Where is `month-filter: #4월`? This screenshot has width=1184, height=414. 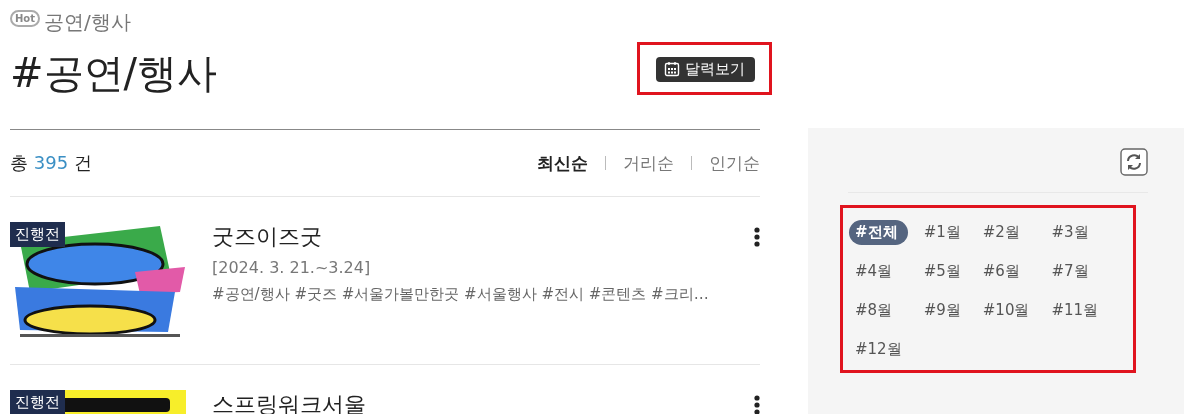 month-filter: #4월 is located at coordinates (878, 271).